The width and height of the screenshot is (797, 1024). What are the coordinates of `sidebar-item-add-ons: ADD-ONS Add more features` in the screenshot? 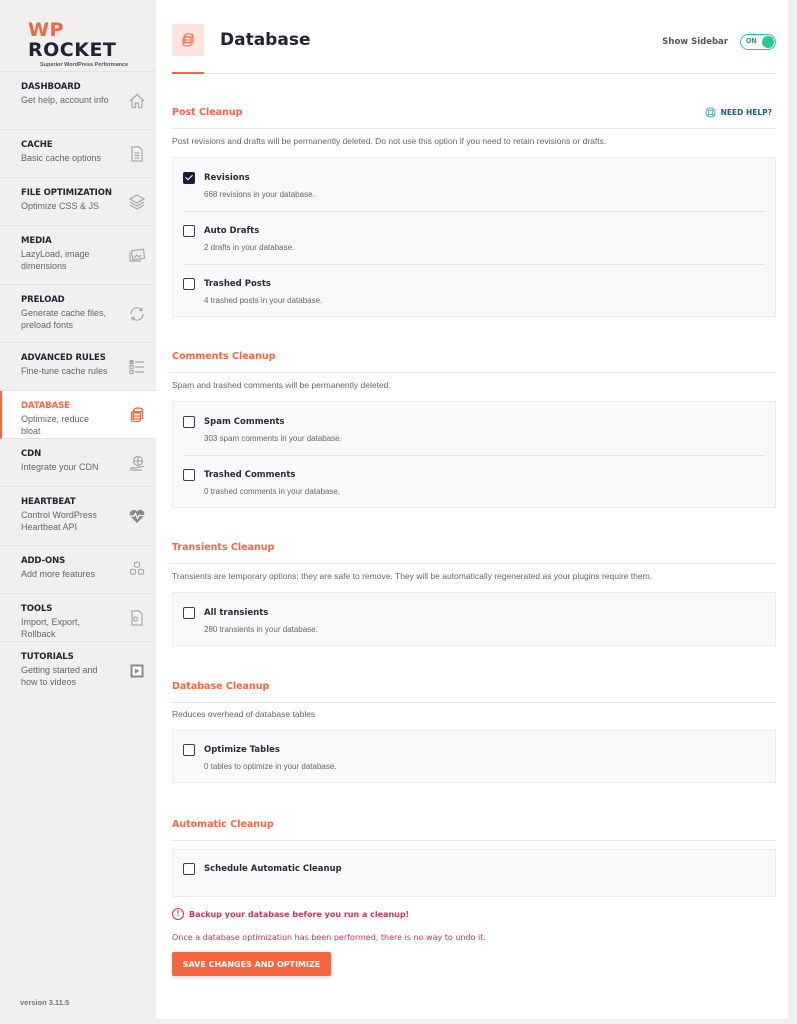 It's located at (78, 570).